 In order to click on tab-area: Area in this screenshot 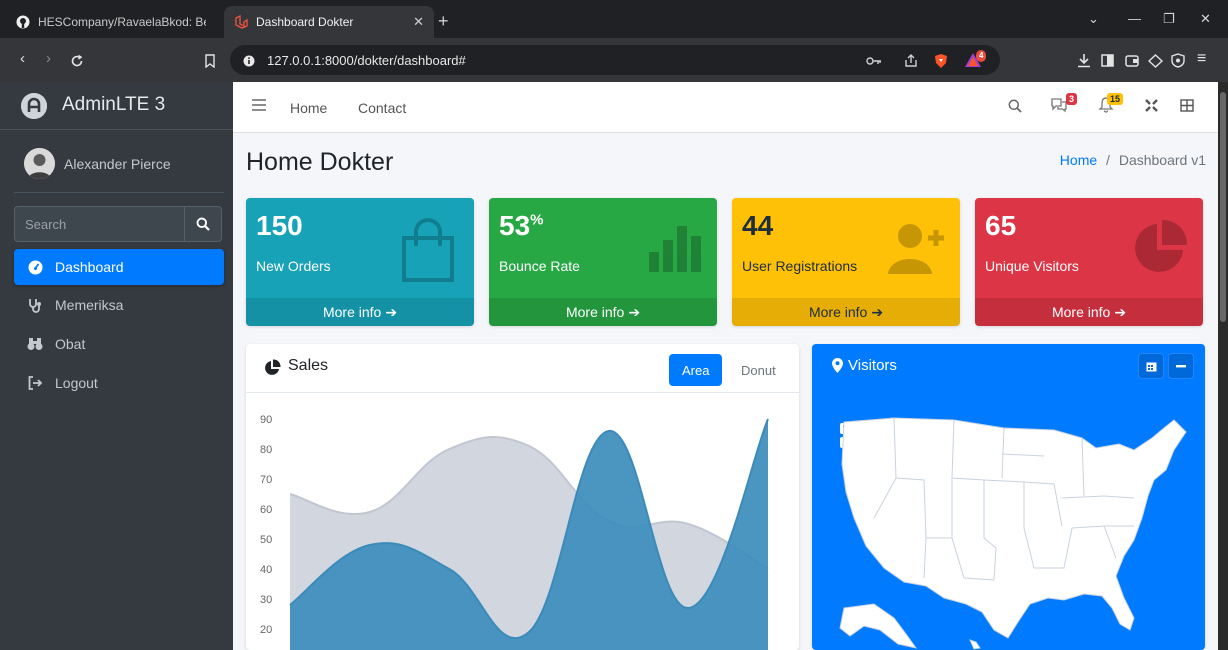, I will do `click(696, 370)`.